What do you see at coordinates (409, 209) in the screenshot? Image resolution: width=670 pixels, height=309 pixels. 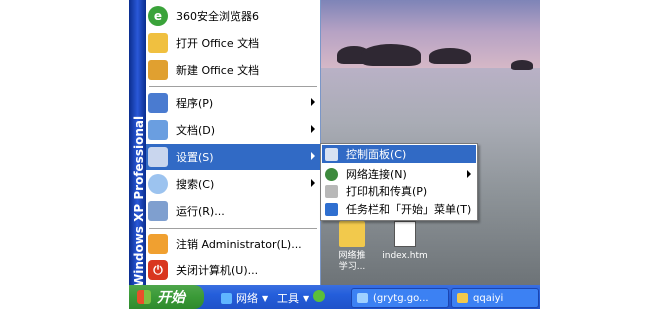 I see `submenu-item-label: 任务栏和「开始」菜单(T)` at bounding box center [409, 209].